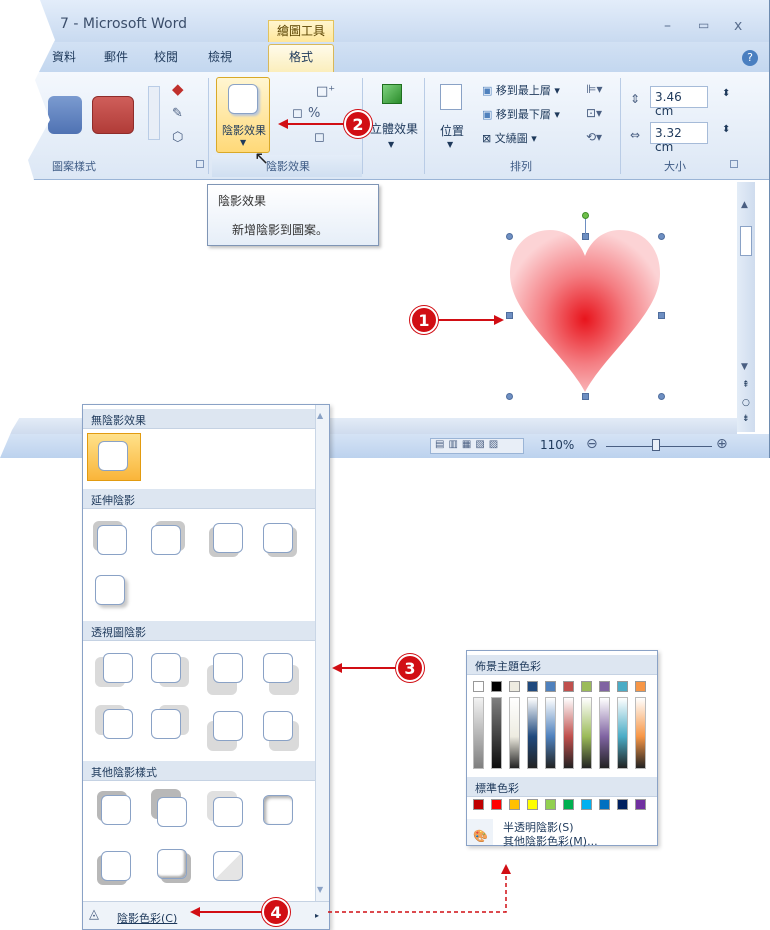  Describe the element at coordinates (325, 91) in the screenshot. I see `nudge-up-icon: □⁺` at that location.